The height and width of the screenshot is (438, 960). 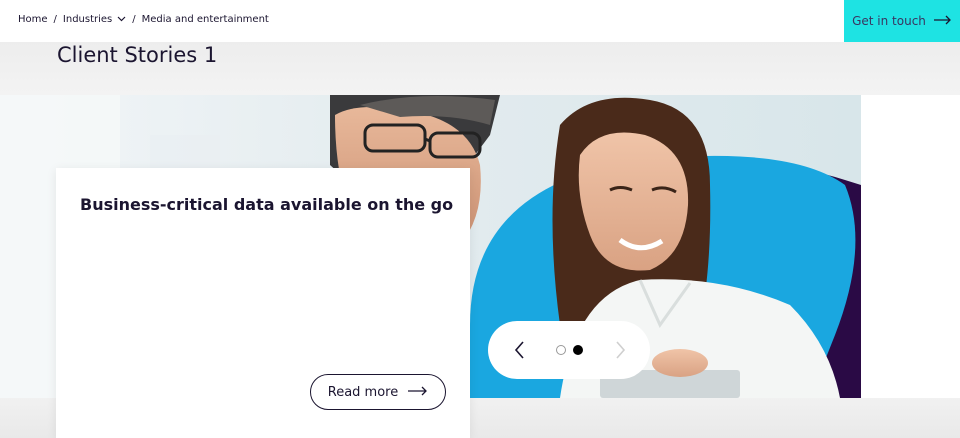 What do you see at coordinates (520, 350) in the screenshot?
I see `chevron-left-icon` at bounding box center [520, 350].